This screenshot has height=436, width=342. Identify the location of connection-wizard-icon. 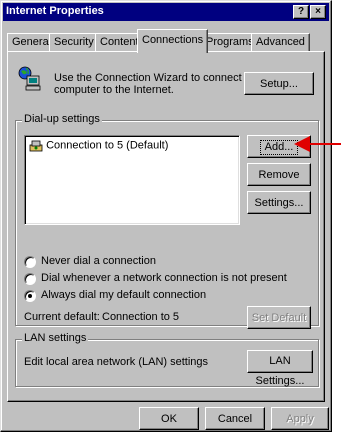
(30, 79).